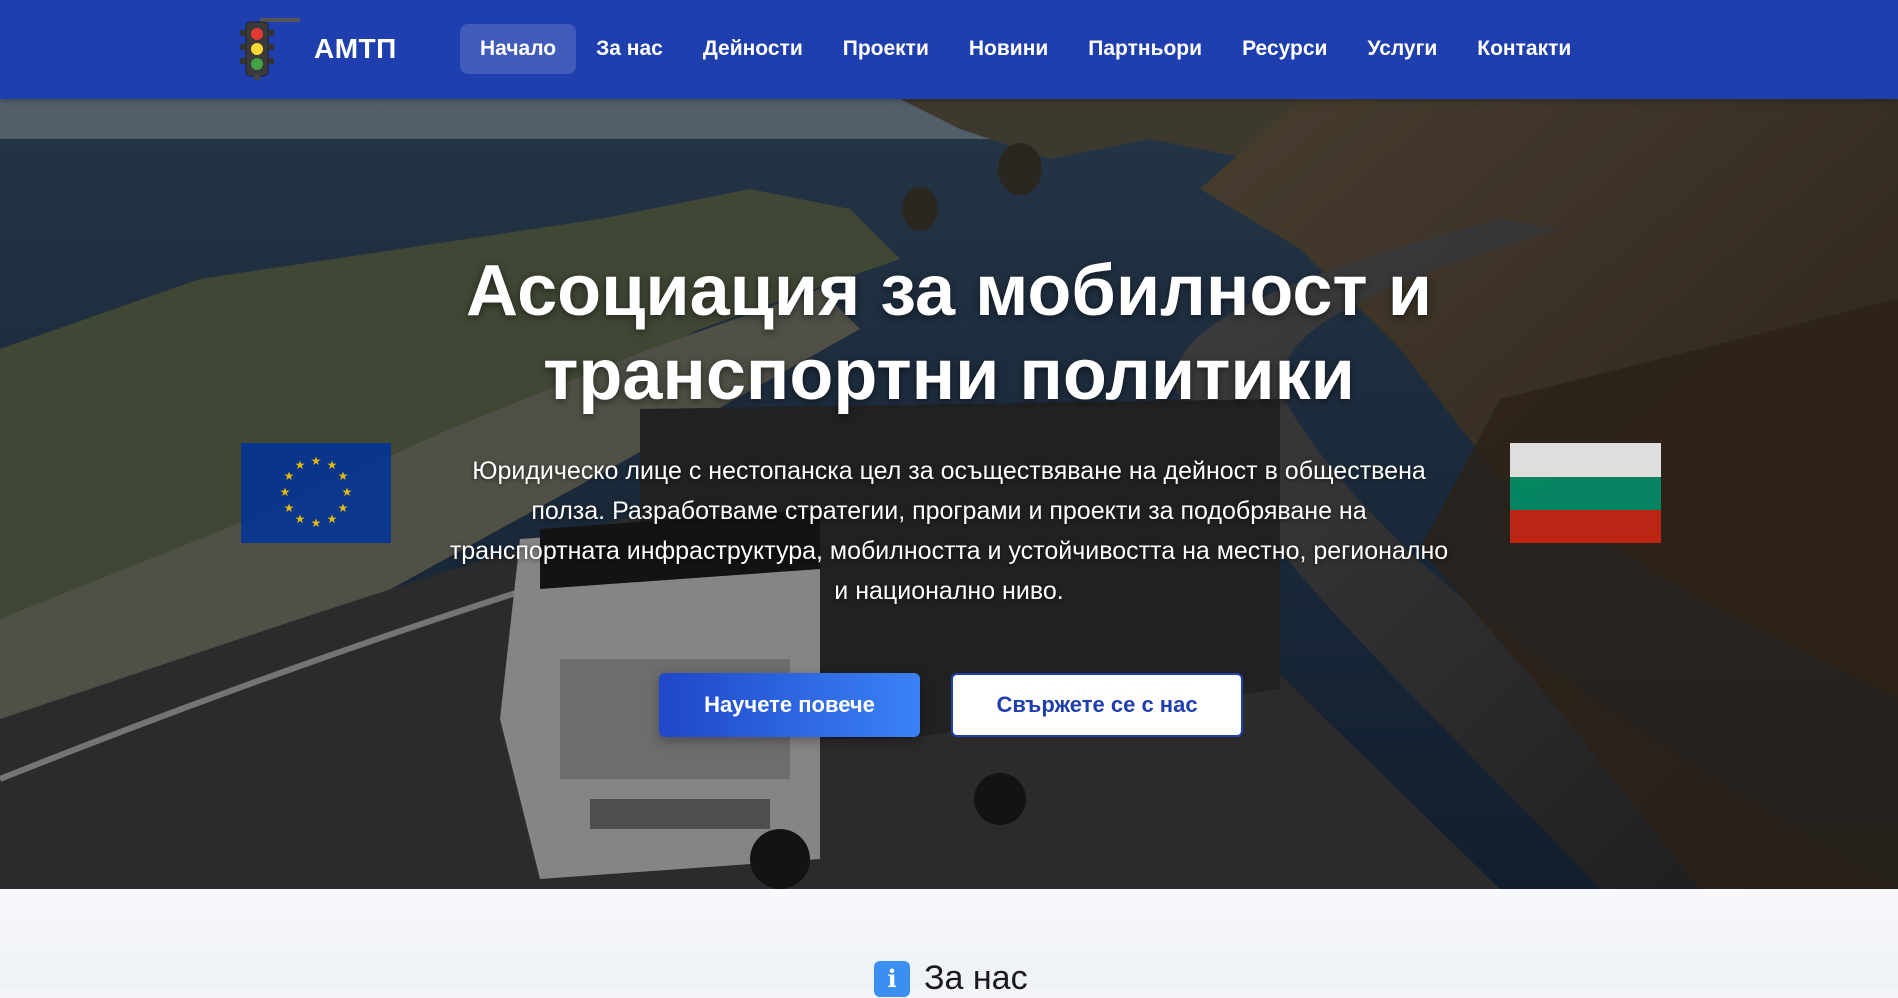  What do you see at coordinates (629, 49) in the screenshot?
I see `nav-item-about: За нас` at bounding box center [629, 49].